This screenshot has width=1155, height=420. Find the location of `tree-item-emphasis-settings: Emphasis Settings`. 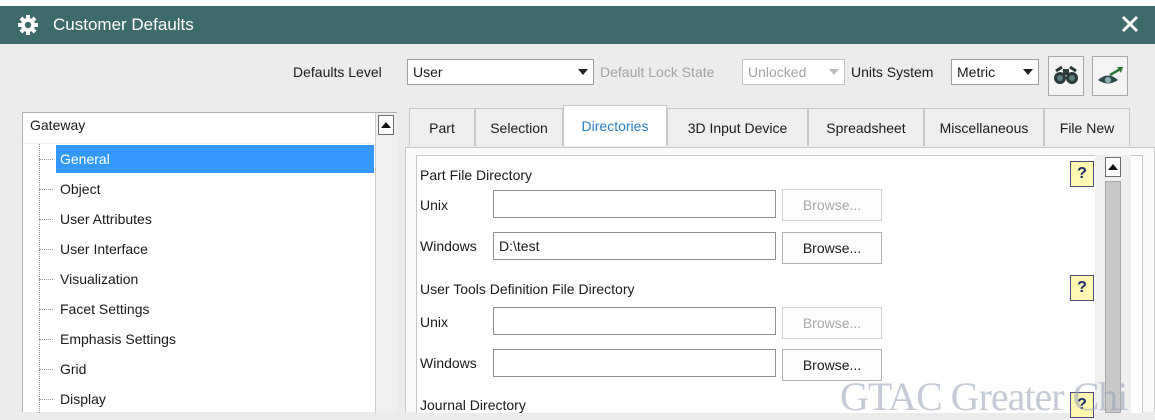

tree-item-emphasis-settings: Emphasis Settings is located at coordinates (216, 339).